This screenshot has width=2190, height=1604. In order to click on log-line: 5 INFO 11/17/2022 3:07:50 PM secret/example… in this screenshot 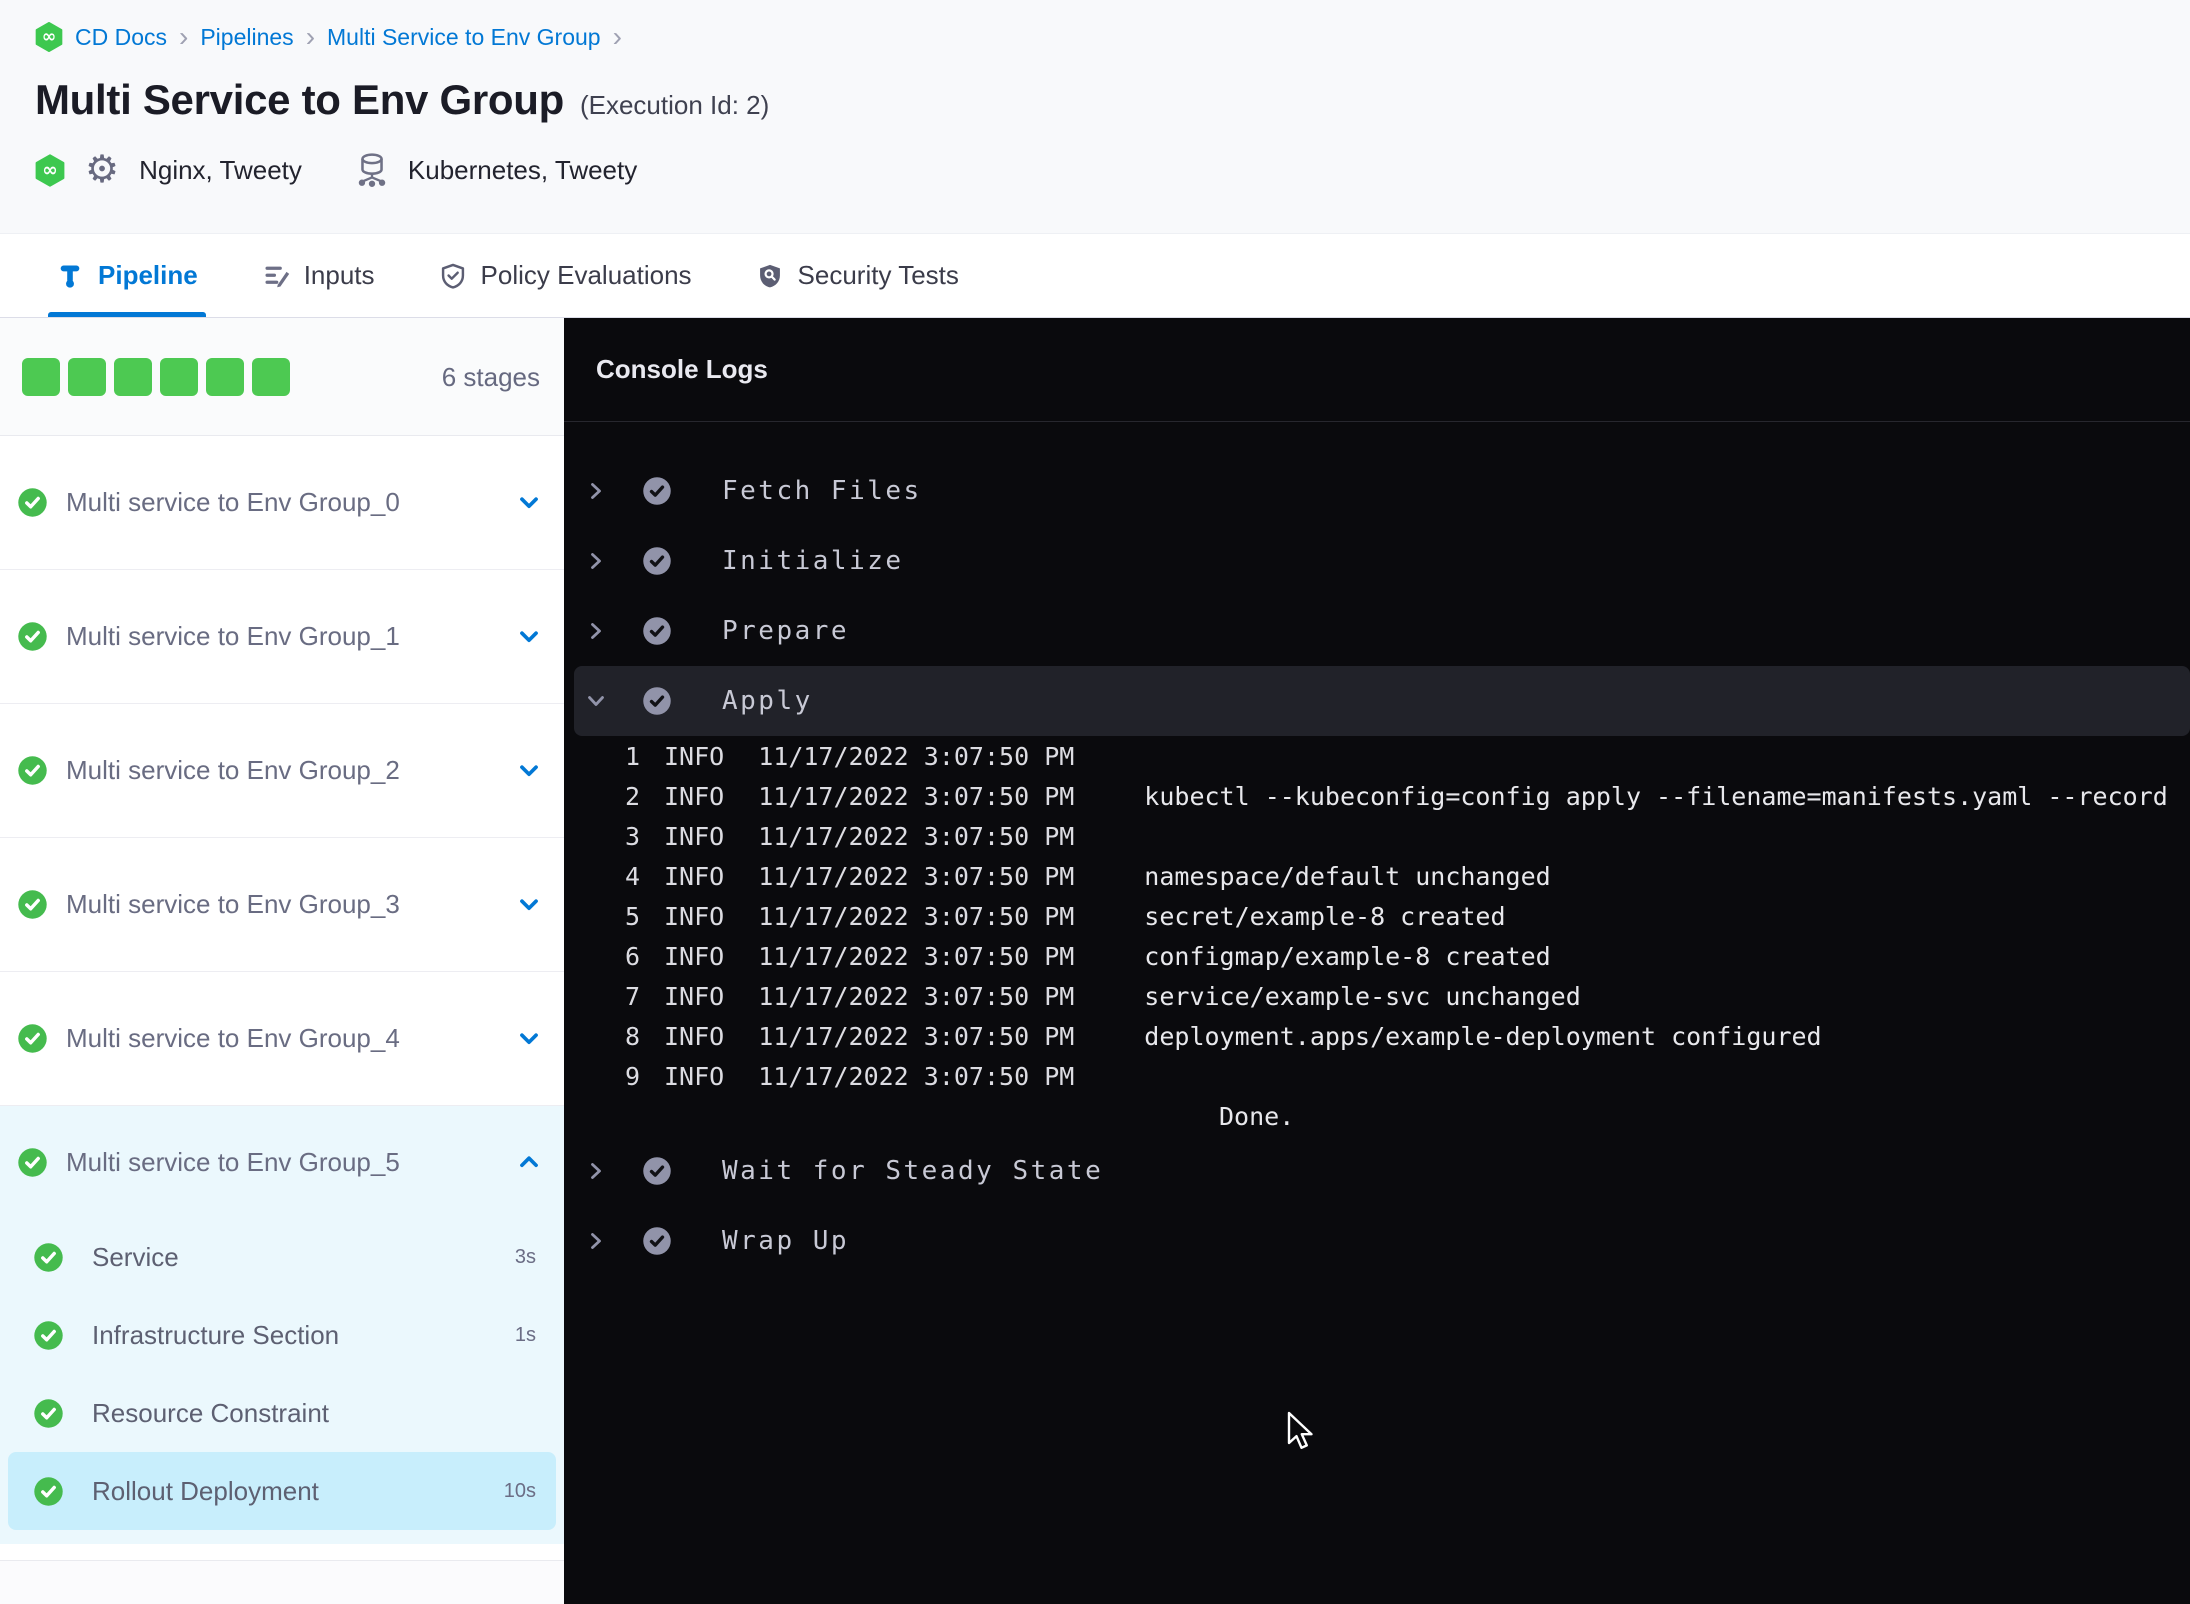, I will do `click(1377, 916)`.